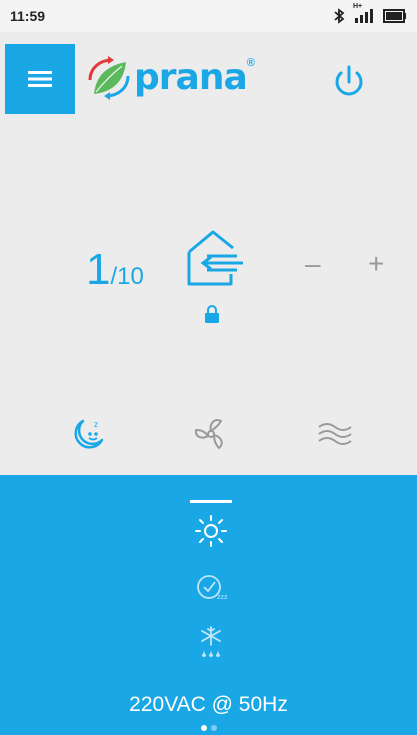  I want to click on bluetooth-icon, so click(339, 16).